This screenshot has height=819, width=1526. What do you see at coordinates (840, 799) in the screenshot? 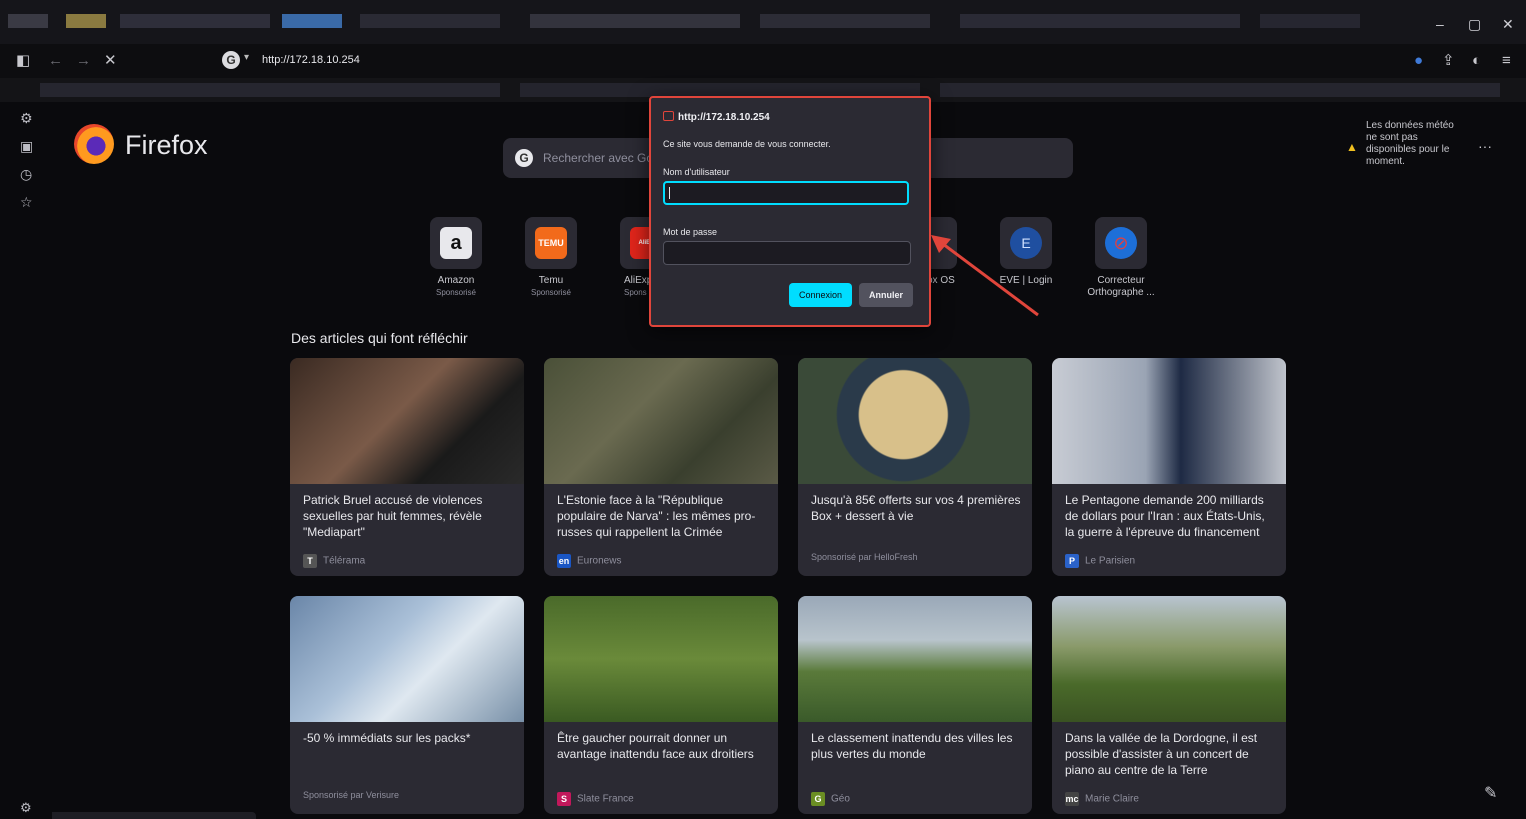
I see `source-name: Géo` at bounding box center [840, 799].